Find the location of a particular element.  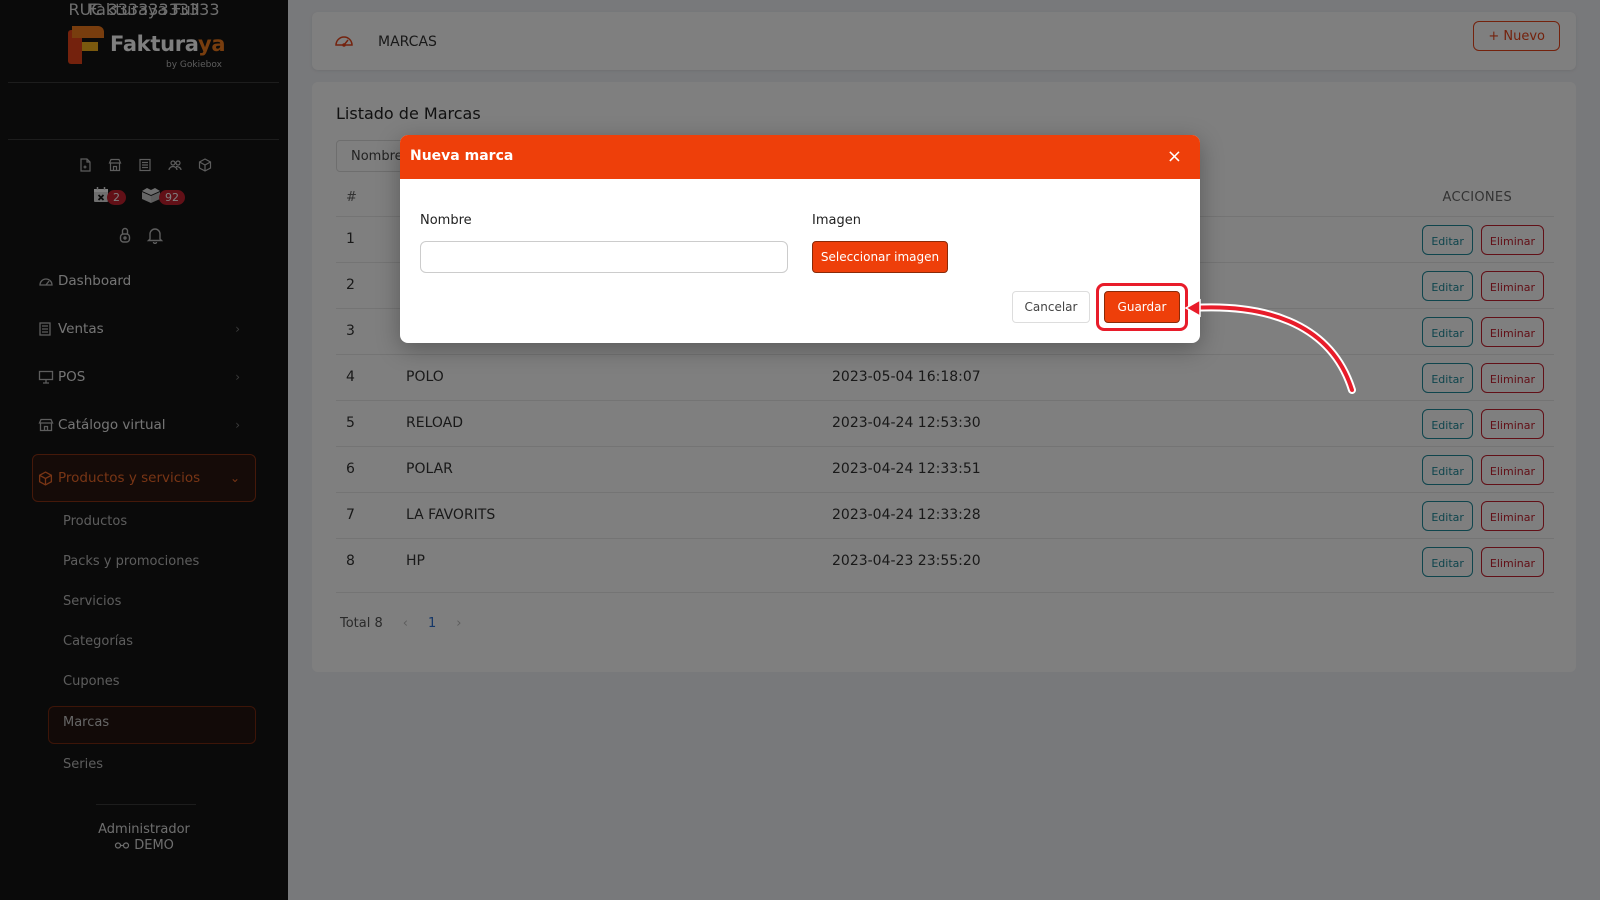

select-image-button: Seleccionar imagen is located at coordinates (880, 257).